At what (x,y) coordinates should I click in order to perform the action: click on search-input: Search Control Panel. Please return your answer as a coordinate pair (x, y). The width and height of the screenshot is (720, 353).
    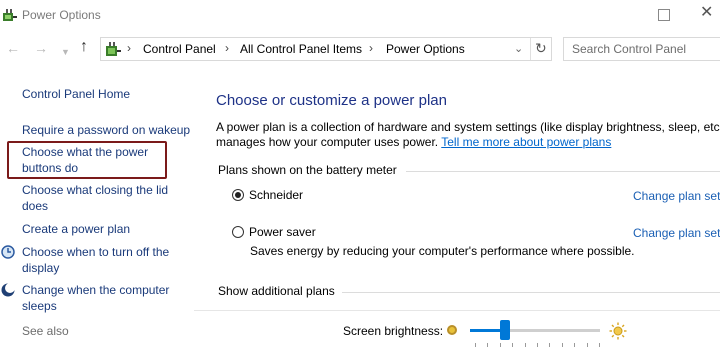
    Looking at the image, I should click on (641, 49).